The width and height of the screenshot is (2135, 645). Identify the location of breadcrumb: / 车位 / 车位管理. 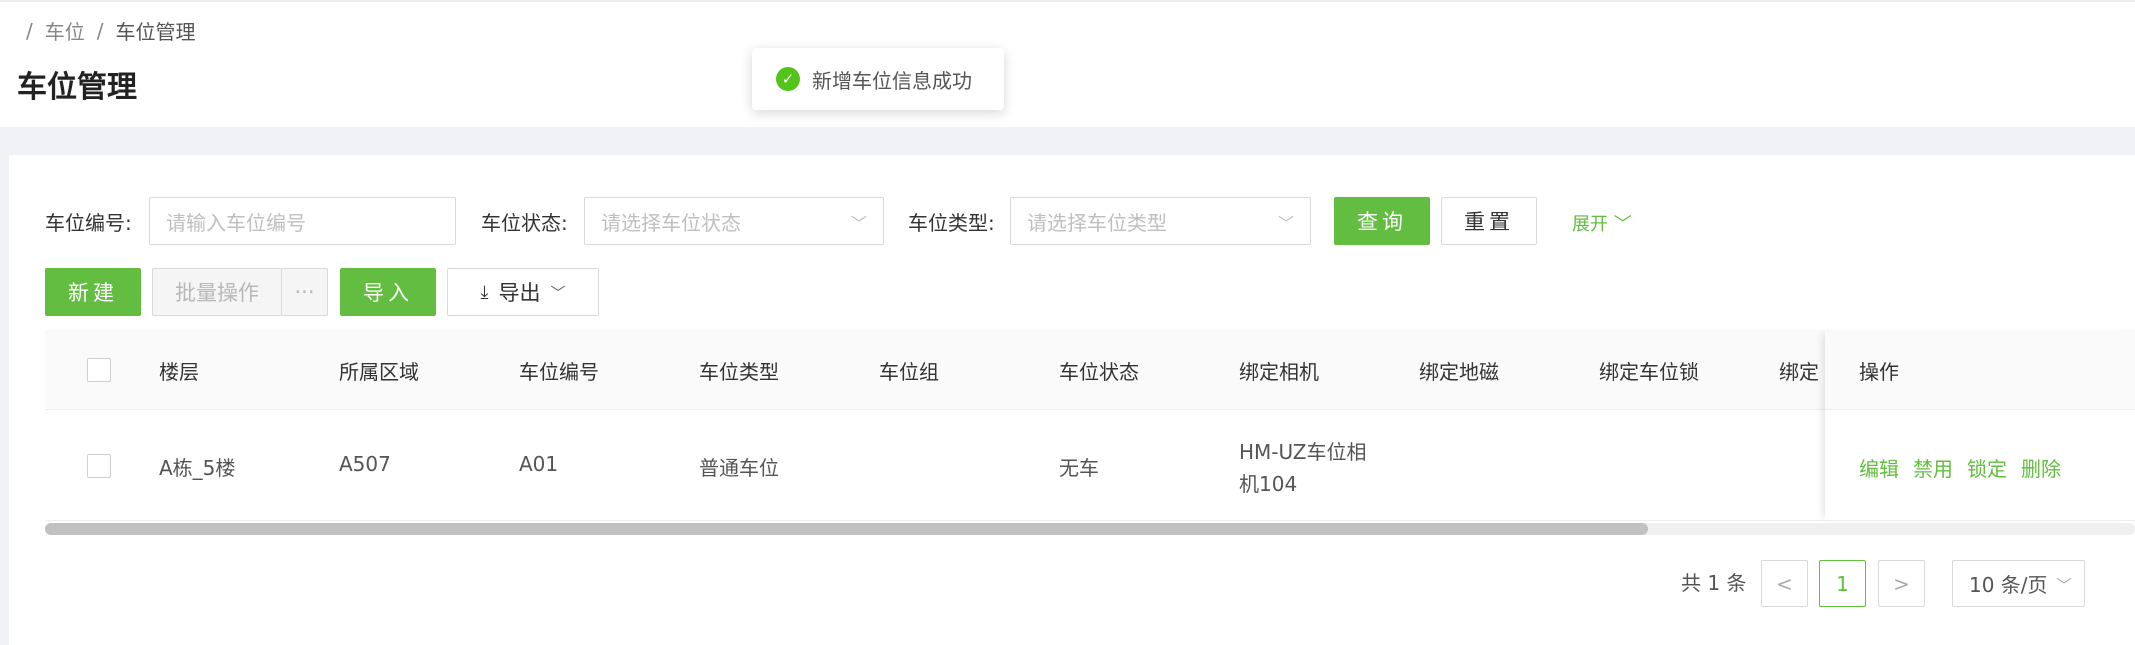
(111, 30).